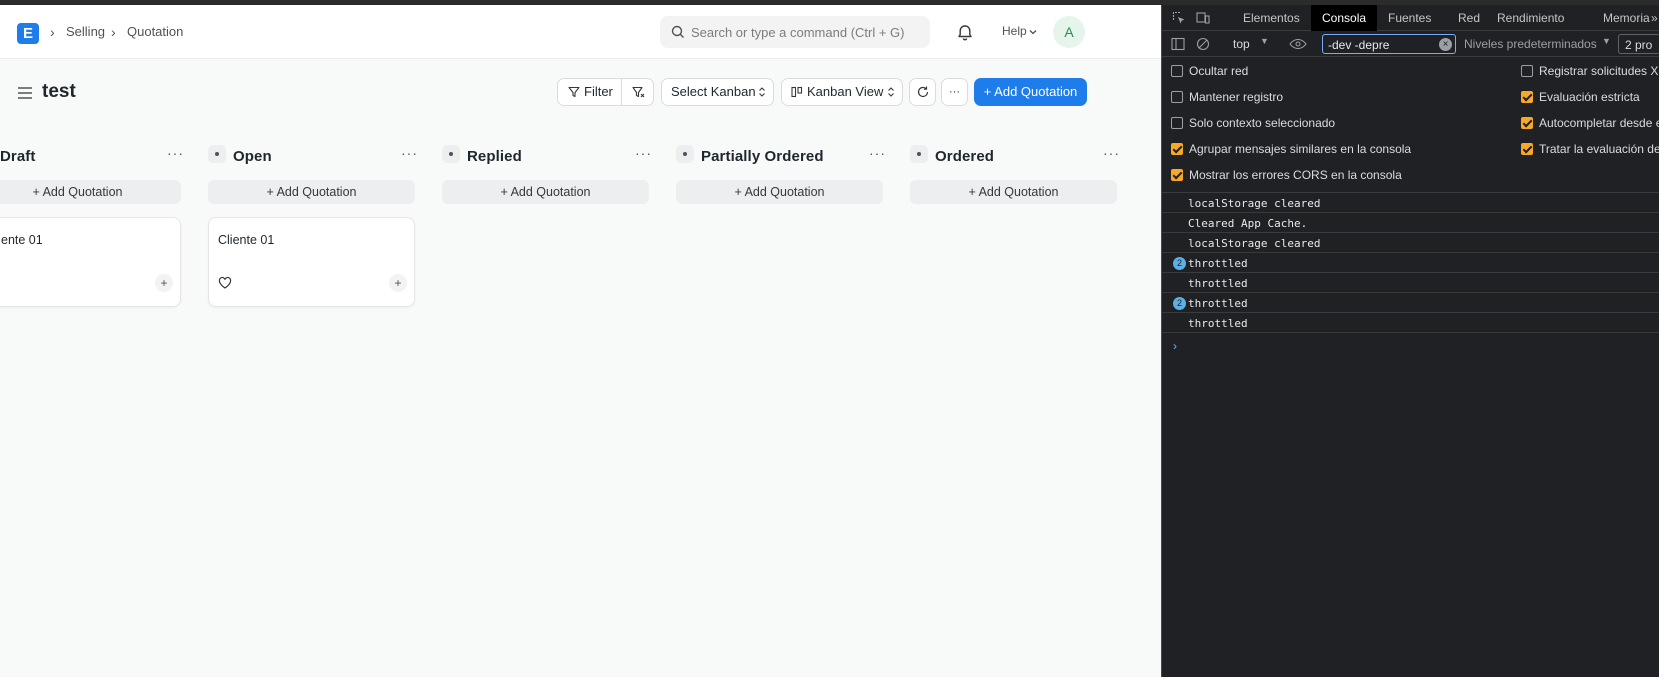  I want to click on search-placeholder: Search or type a command (Ctrl + G), so click(798, 32).